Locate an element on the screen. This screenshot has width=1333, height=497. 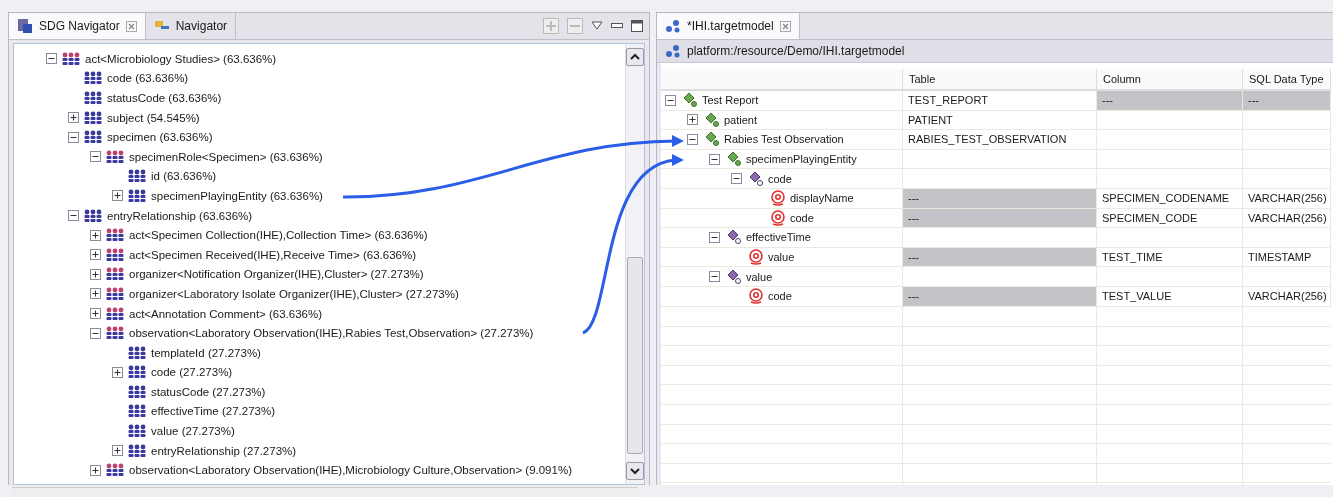
column-header: SQL Data Type is located at coordinates (1287, 80).